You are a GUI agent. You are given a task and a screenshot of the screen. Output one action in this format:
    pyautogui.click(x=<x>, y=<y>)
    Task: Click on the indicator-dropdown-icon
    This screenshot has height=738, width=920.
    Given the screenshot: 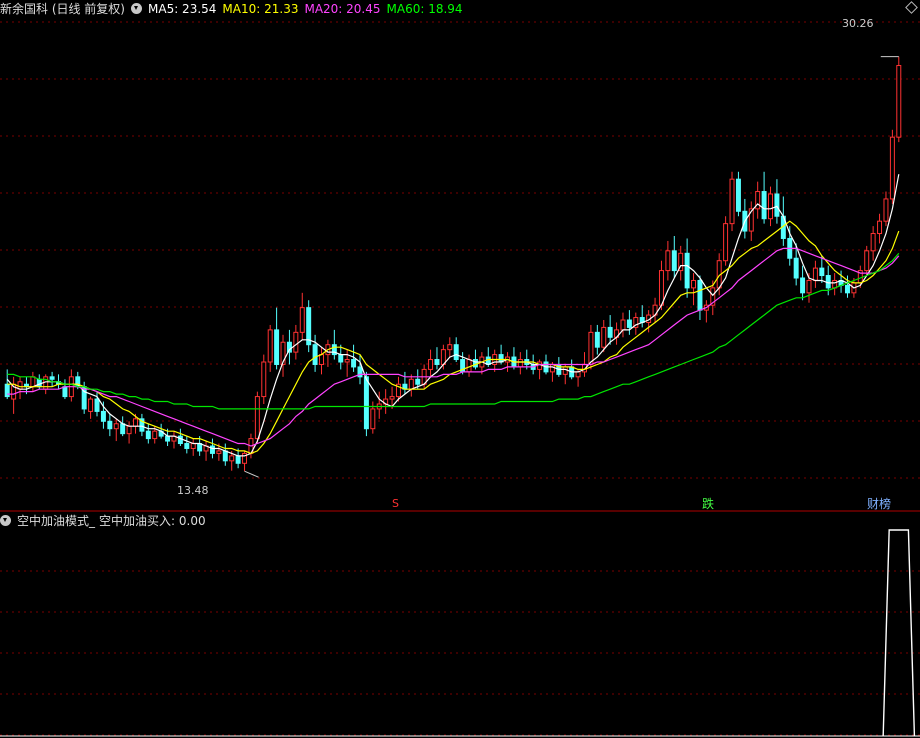 What is the action you would take?
    pyautogui.click(x=5, y=520)
    